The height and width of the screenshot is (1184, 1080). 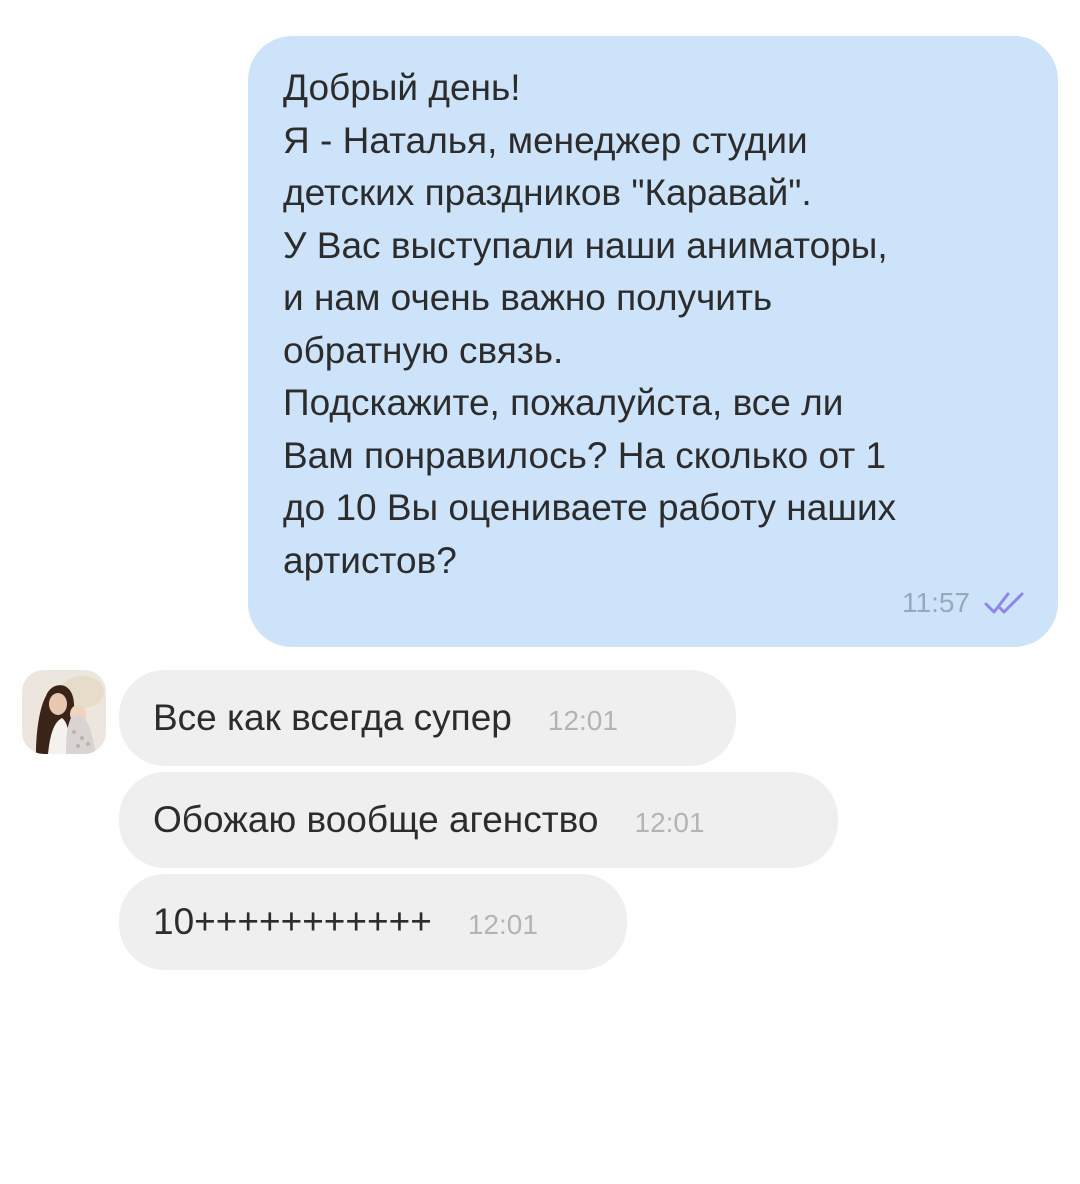 I want to click on message-line: детских праздников "Каравай"., so click(x=547, y=192).